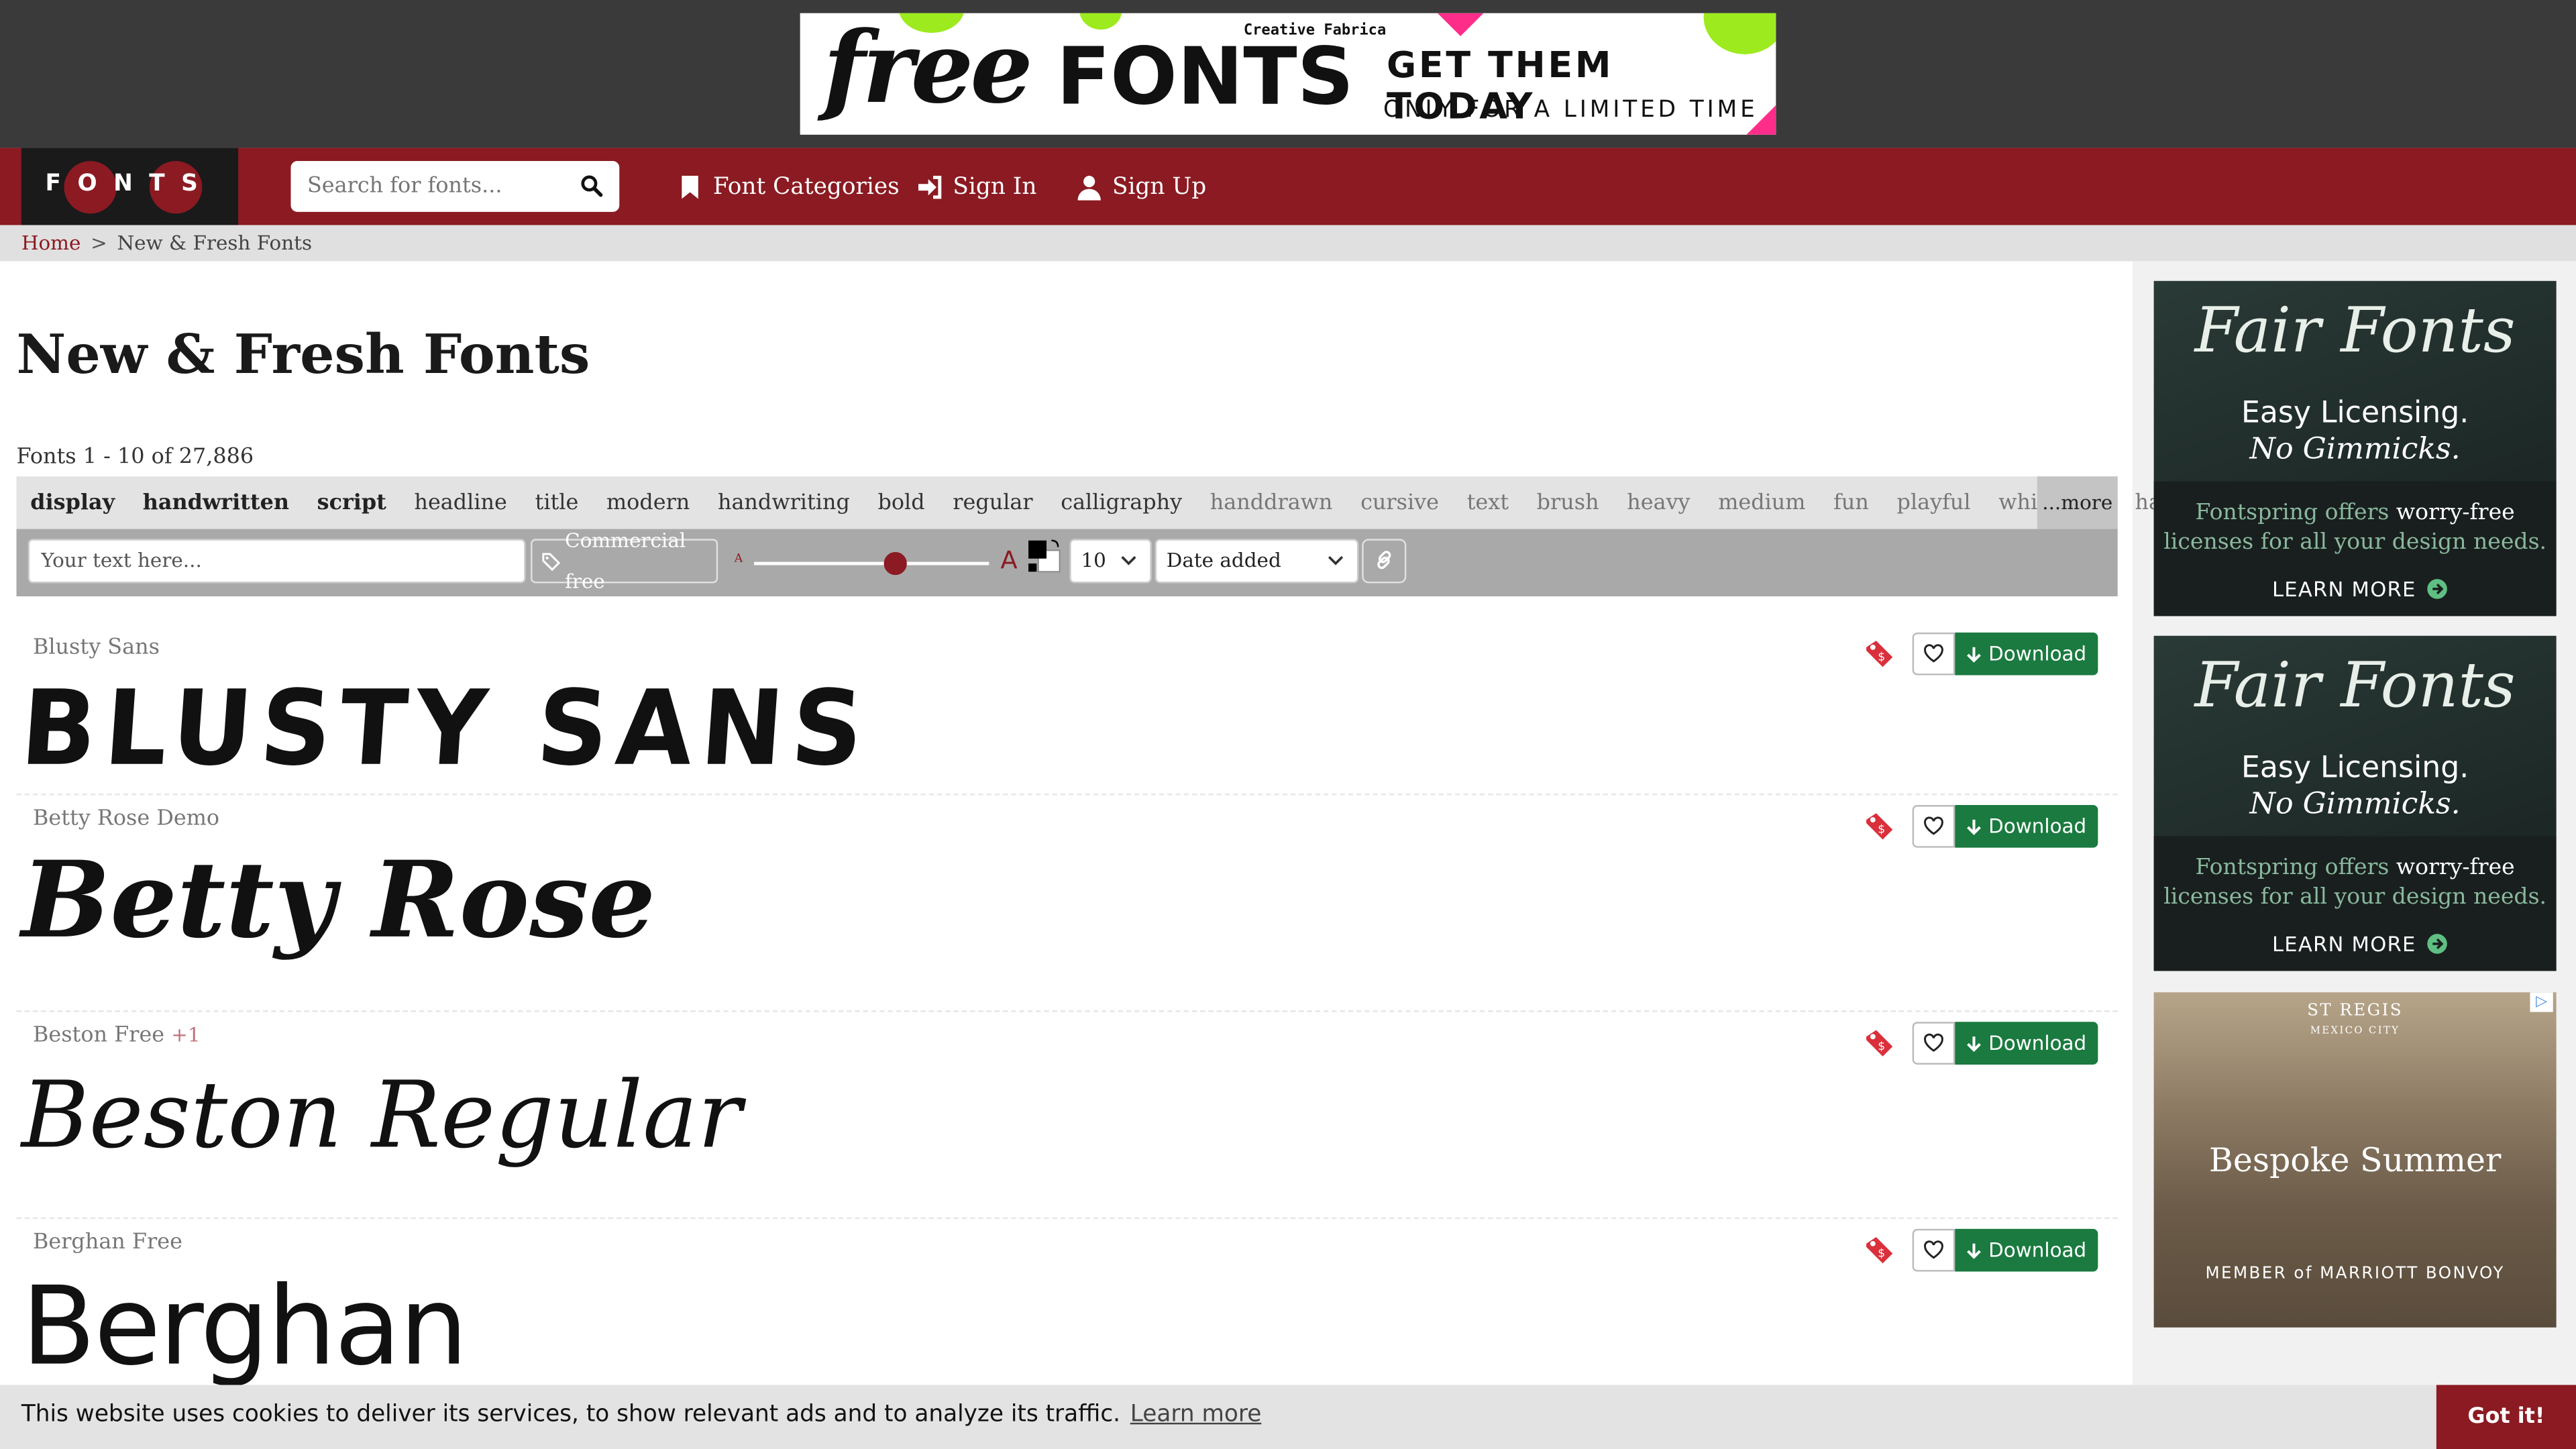 This screenshot has width=2576, height=1449. I want to click on sort-select: Date added, so click(1257, 561).